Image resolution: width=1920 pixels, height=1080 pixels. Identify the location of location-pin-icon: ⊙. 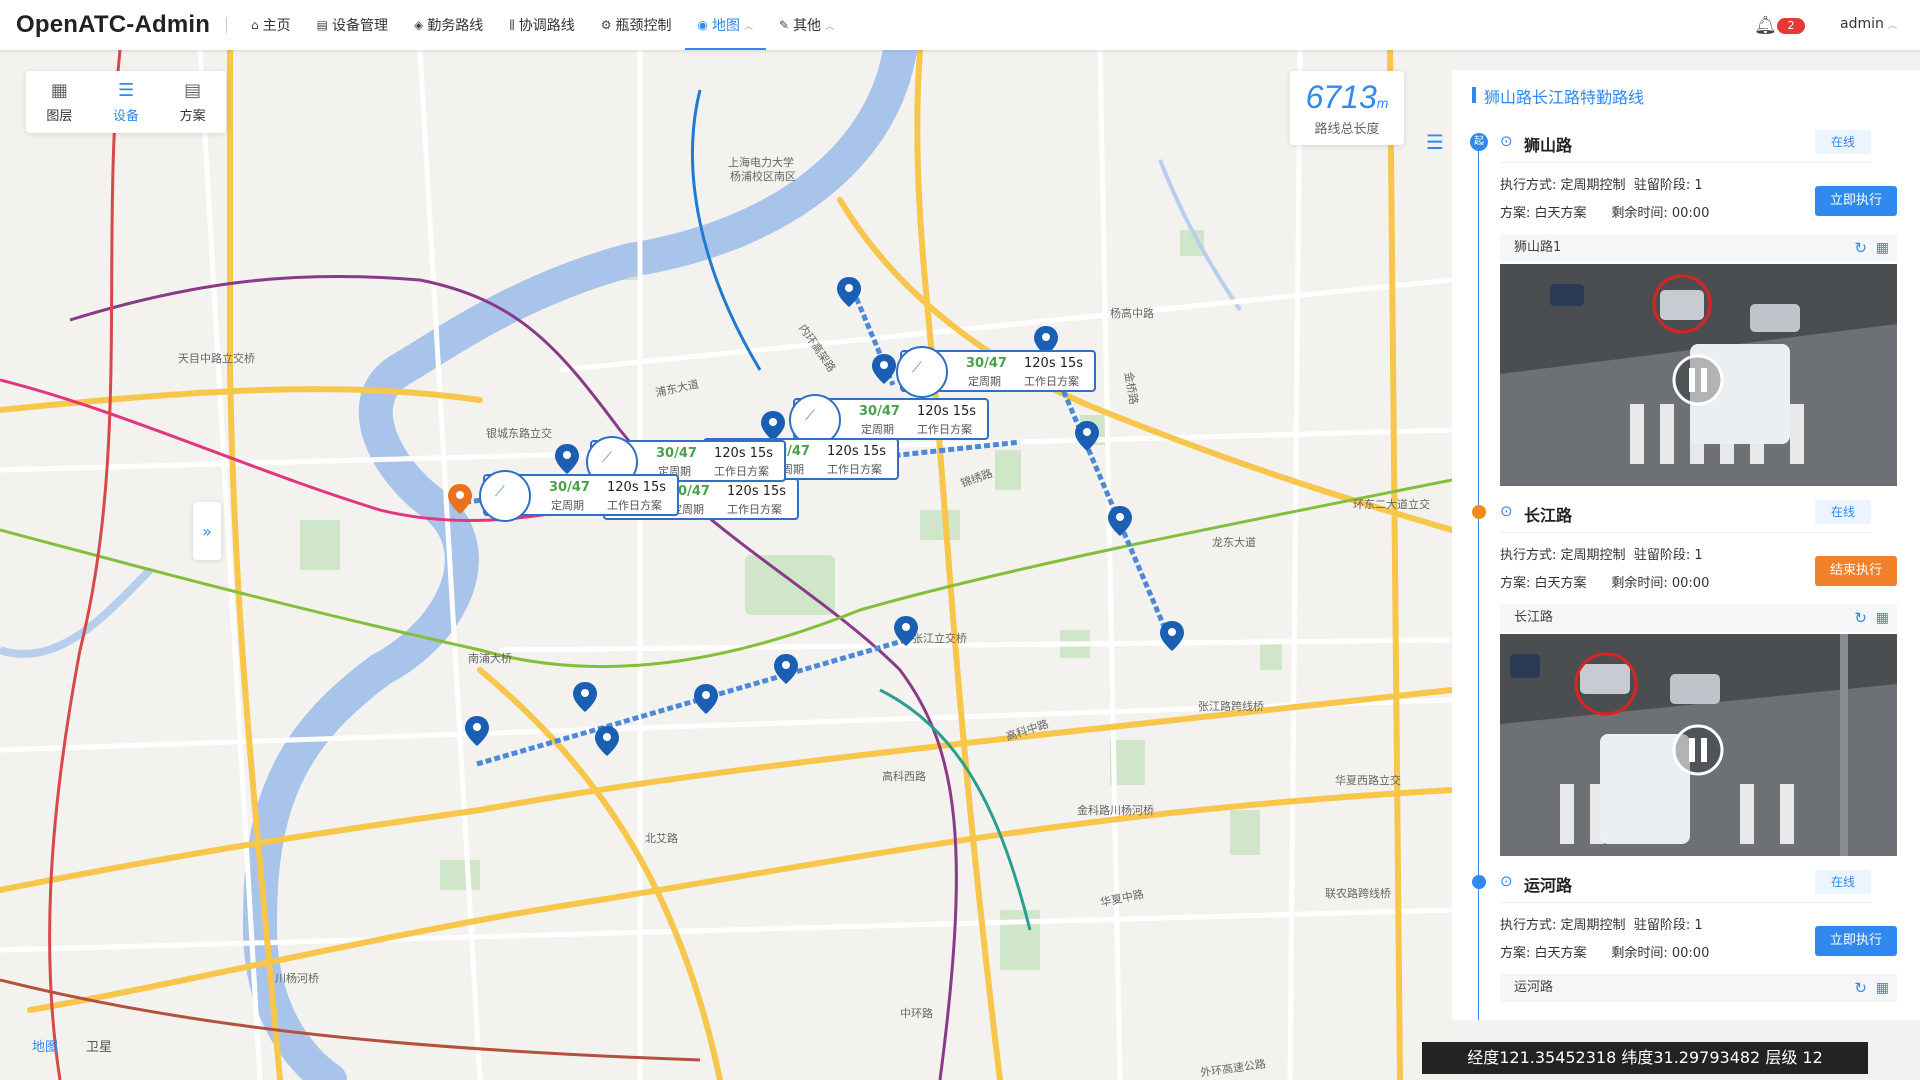
(1506, 141).